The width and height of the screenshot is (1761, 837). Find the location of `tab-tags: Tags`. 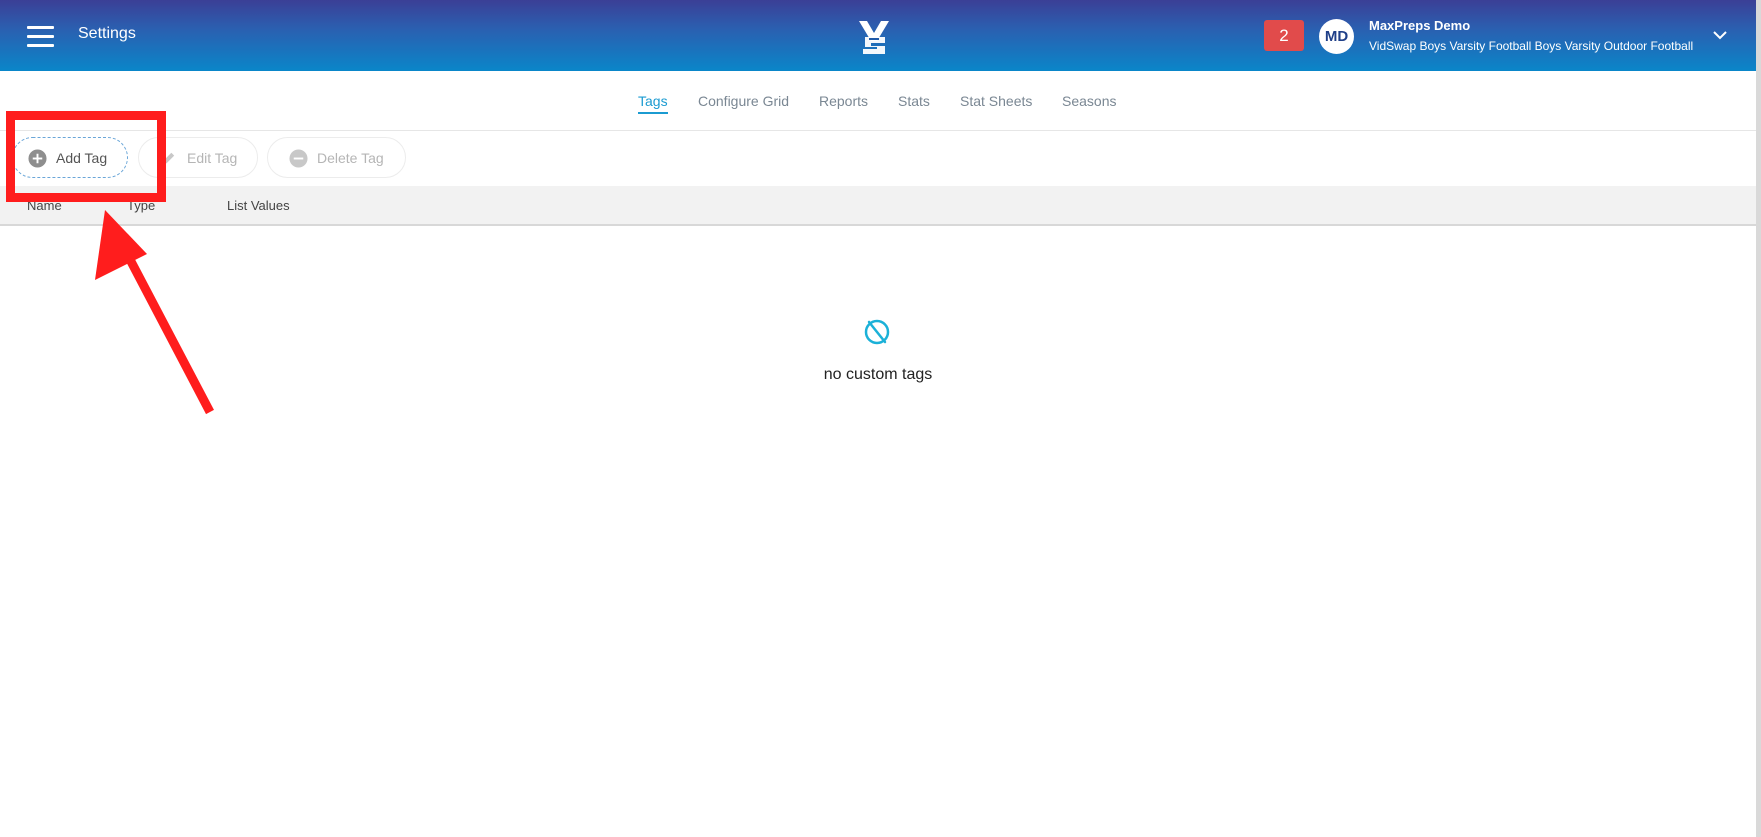

tab-tags: Tags is located at coordinates (653, 103).